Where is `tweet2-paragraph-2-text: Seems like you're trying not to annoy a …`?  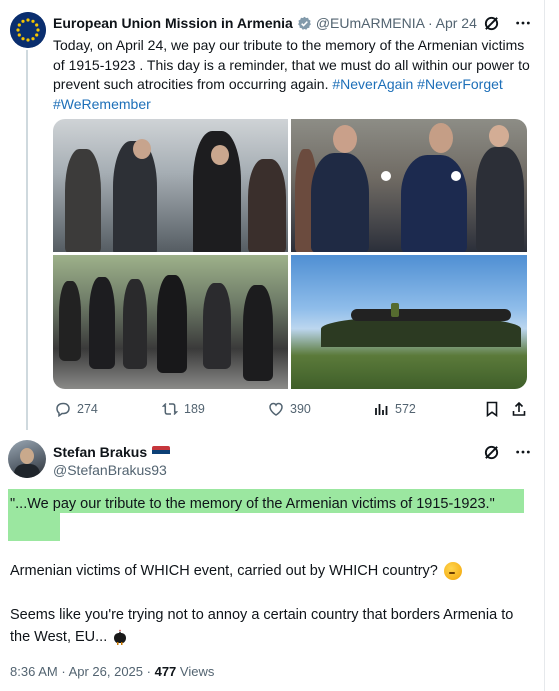 tweet2-paragraph-2-text: Seems like you're trying not to annoy a … is located at coordinates (262, 626).